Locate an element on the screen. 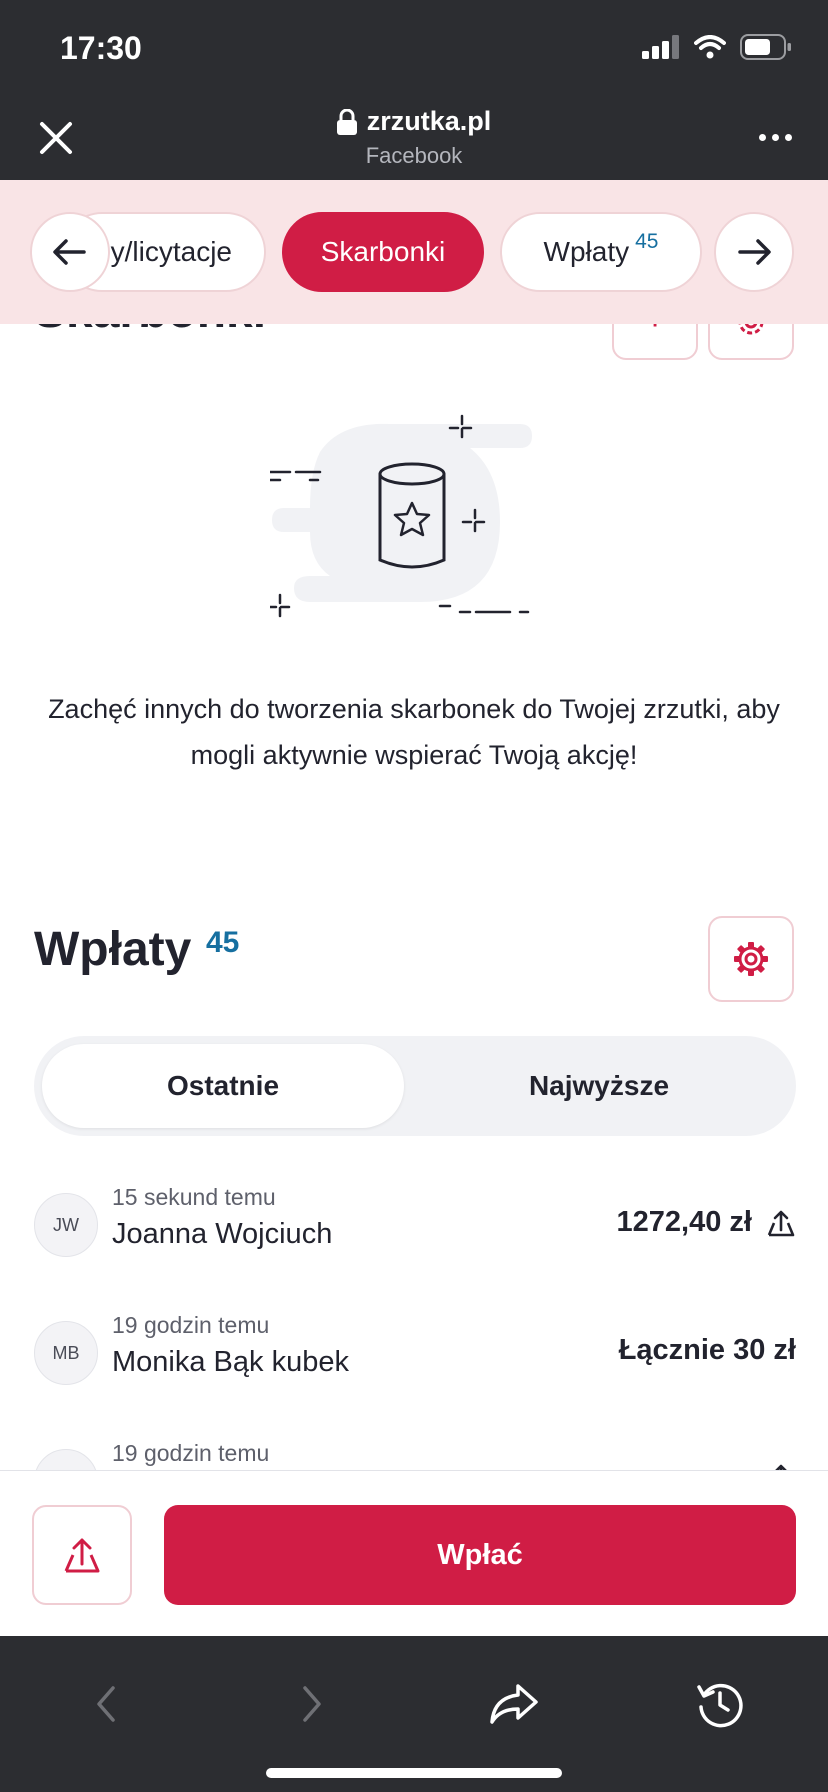 The image size is (828, 1792). arrow-right-icon is located at coordinates (754, 252).